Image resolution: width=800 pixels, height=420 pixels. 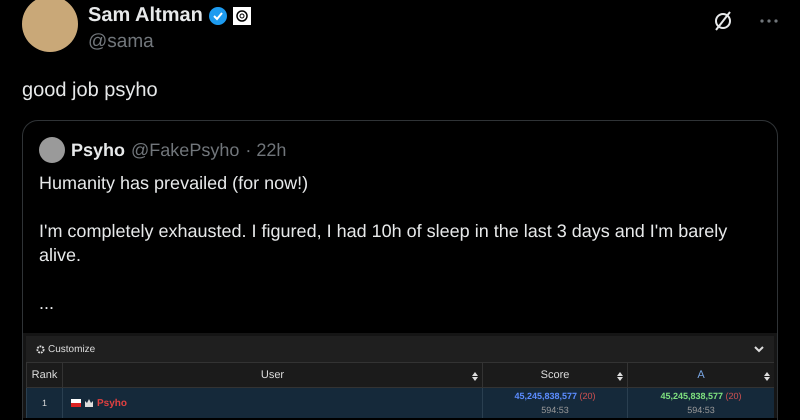 What do you see at coordinates (701, 410) in the screenshot?
I see `task-time: 594:53` at bounding box center [701, 410].